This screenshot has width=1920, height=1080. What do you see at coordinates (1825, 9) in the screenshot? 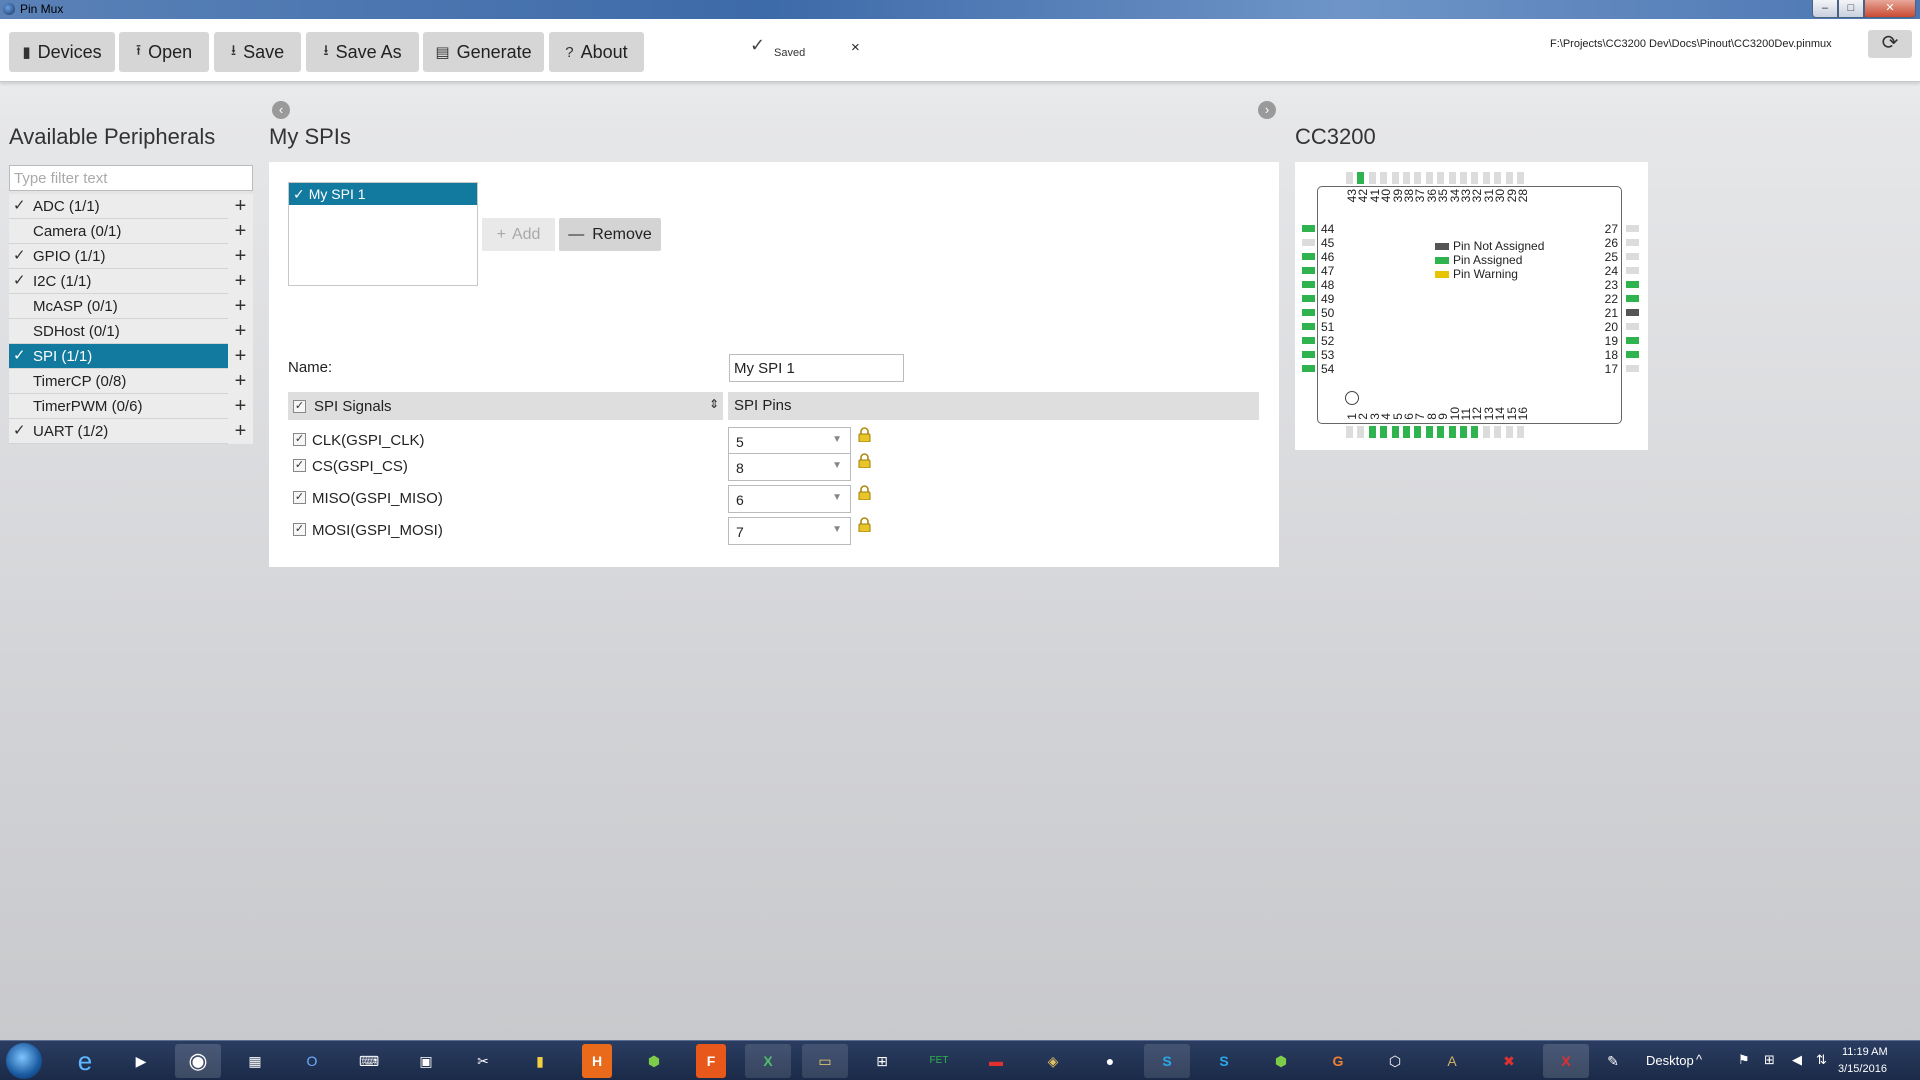
I see `minimize-button: –` at bounding box center [1825, 9].